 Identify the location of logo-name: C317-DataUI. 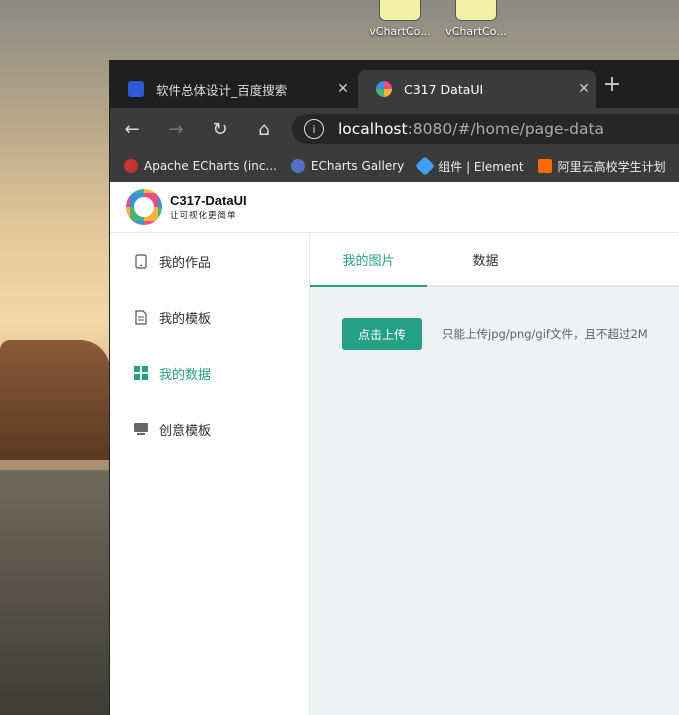
(208, 200).